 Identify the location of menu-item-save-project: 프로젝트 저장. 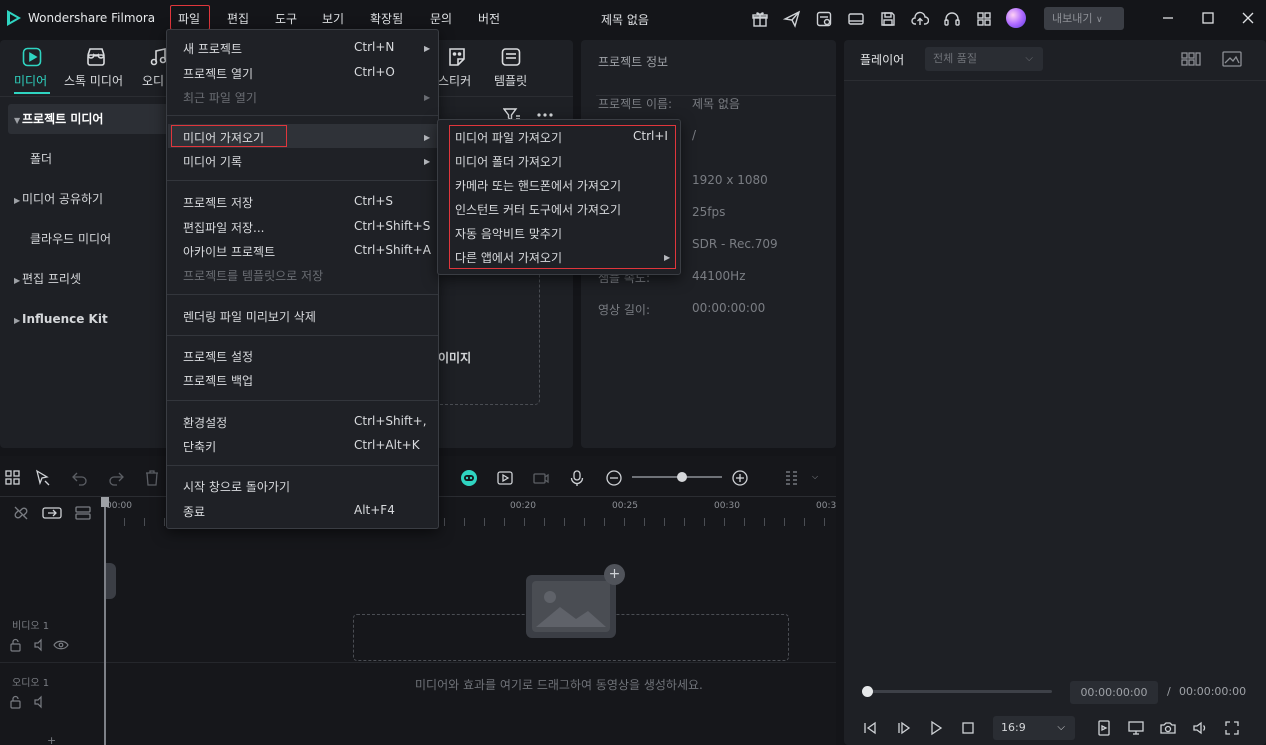
(218, 202).